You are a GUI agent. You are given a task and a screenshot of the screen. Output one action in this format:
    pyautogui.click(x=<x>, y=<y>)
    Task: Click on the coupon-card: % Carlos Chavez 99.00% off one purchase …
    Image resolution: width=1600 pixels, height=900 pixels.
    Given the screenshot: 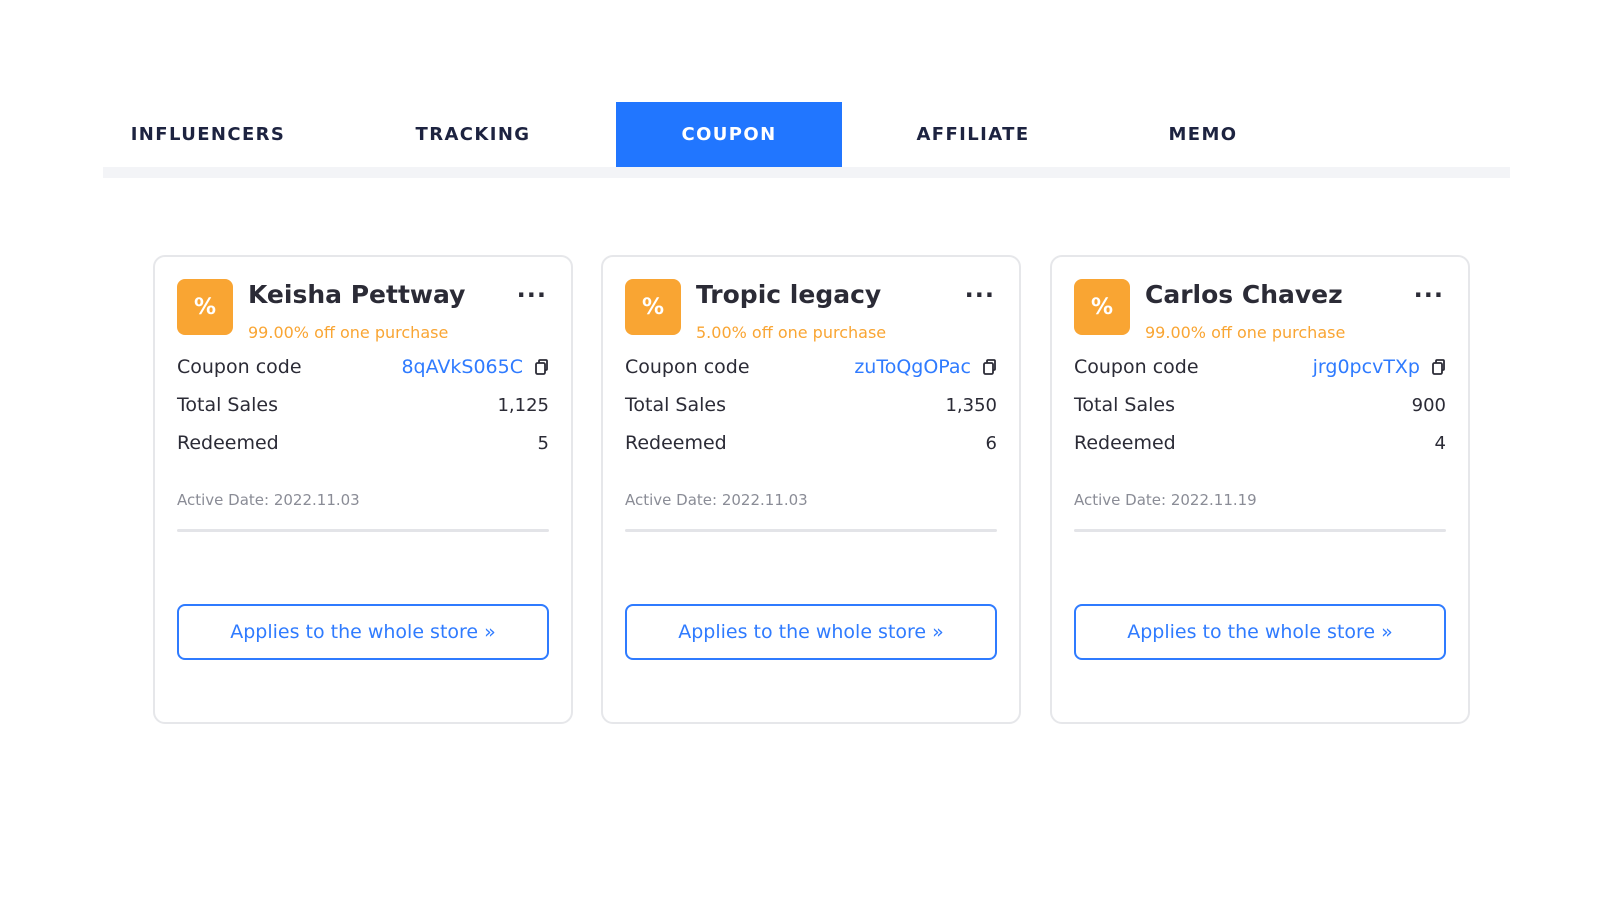 What is the action you would take?
    pyautogui.click(x=1260, y=489)
    